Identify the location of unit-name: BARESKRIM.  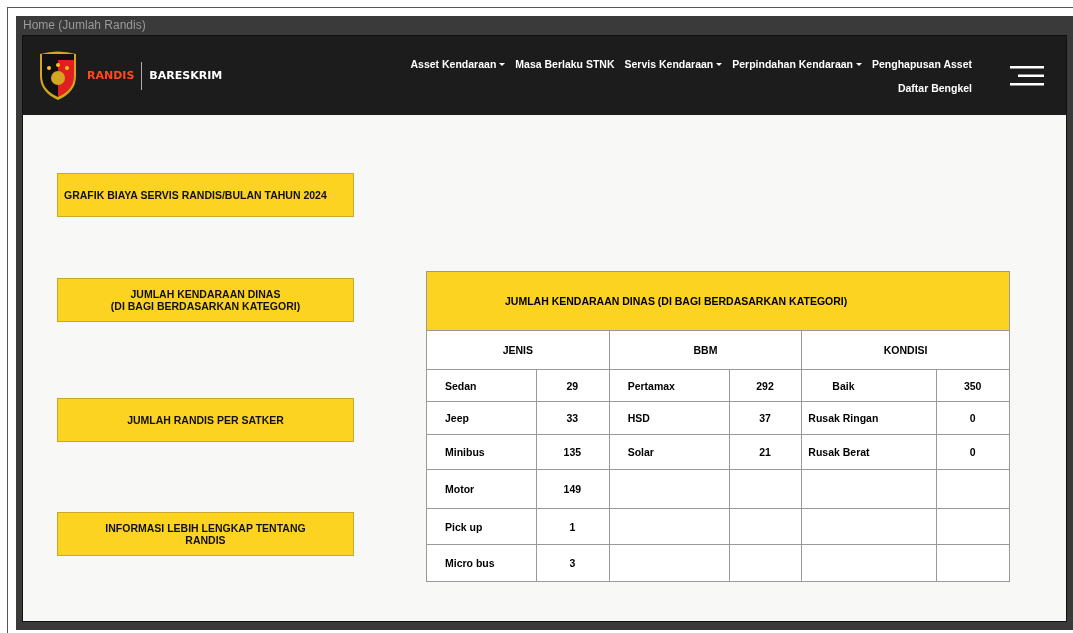
(186, 75).